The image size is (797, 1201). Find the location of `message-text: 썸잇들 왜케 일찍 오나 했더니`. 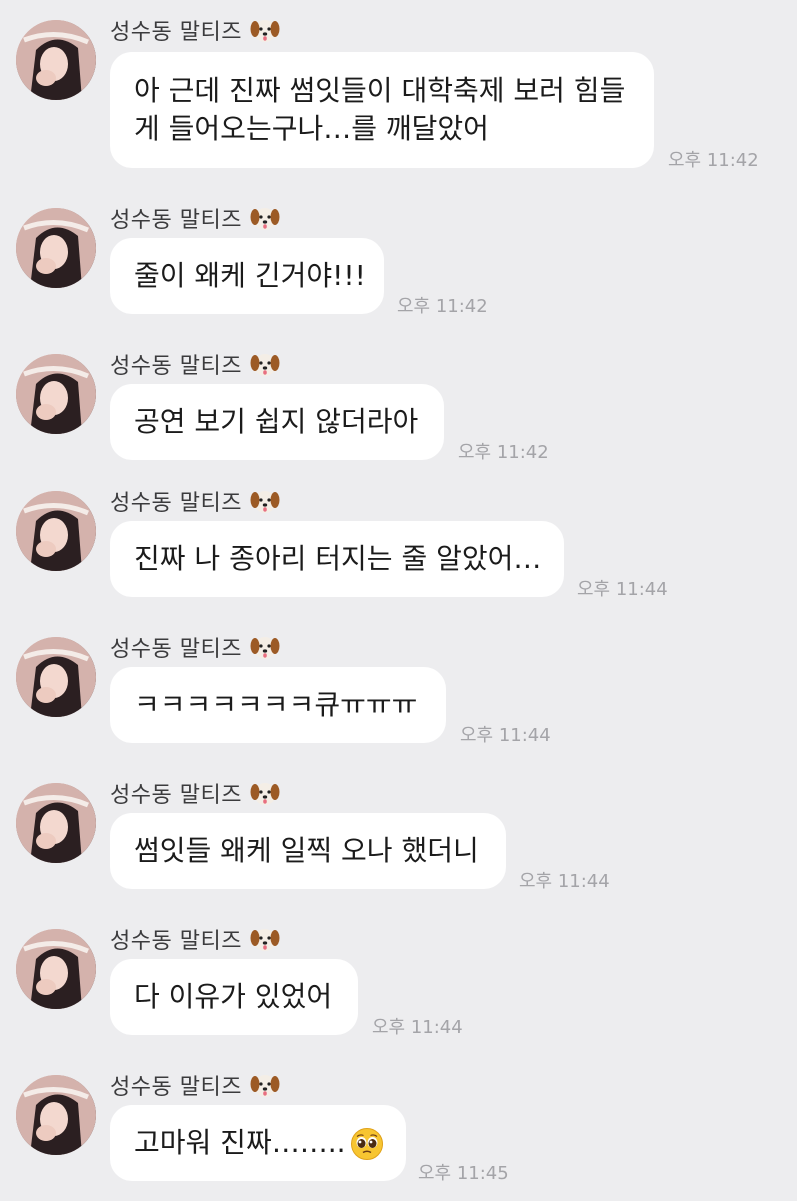

message-text: 썸잇들 왜케 일찍 오나 했더니 is located at coordinates (306, 850).